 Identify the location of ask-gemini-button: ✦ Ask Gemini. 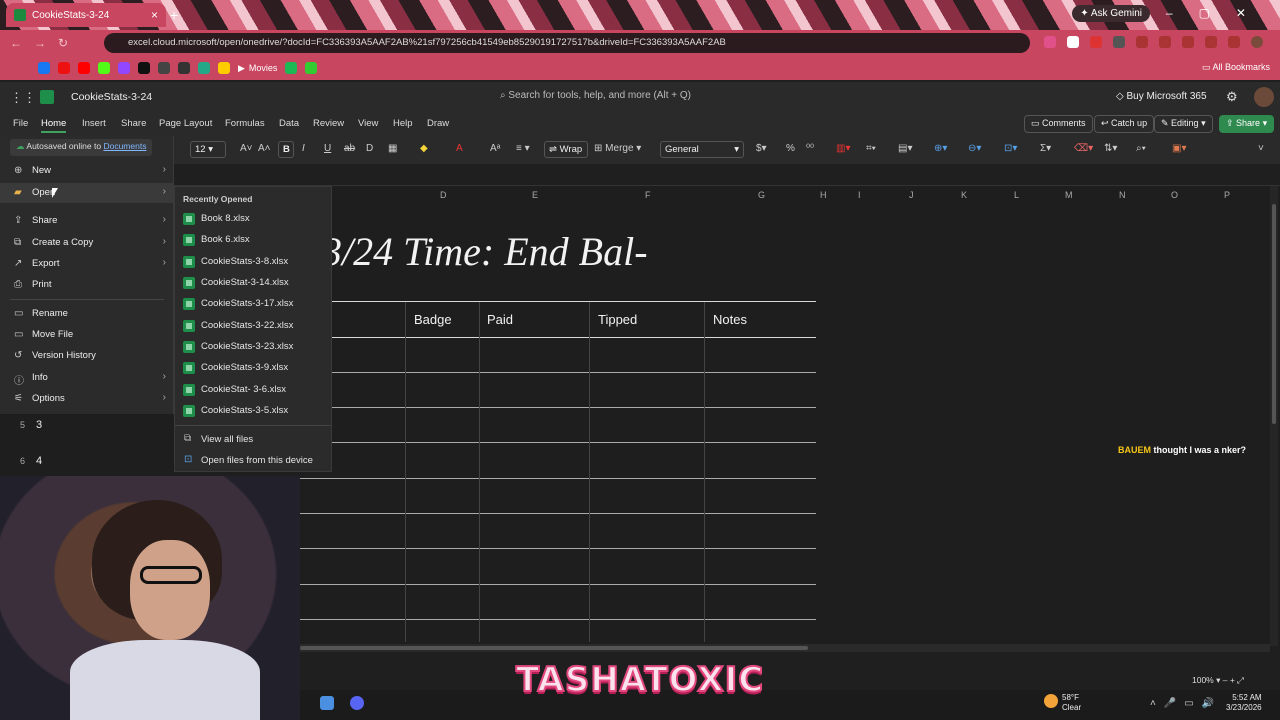
(1111, 13).